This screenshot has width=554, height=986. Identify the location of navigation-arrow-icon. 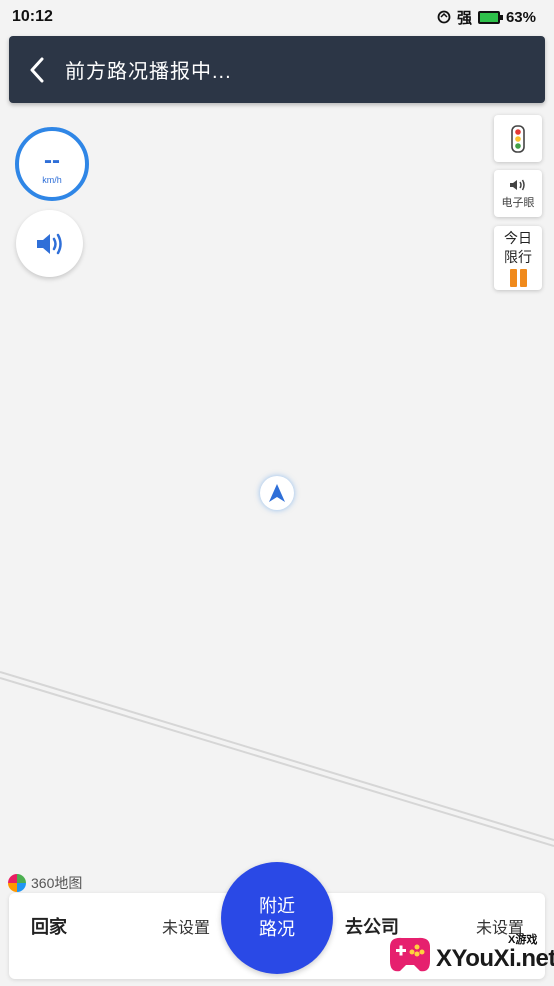
(277, 493).